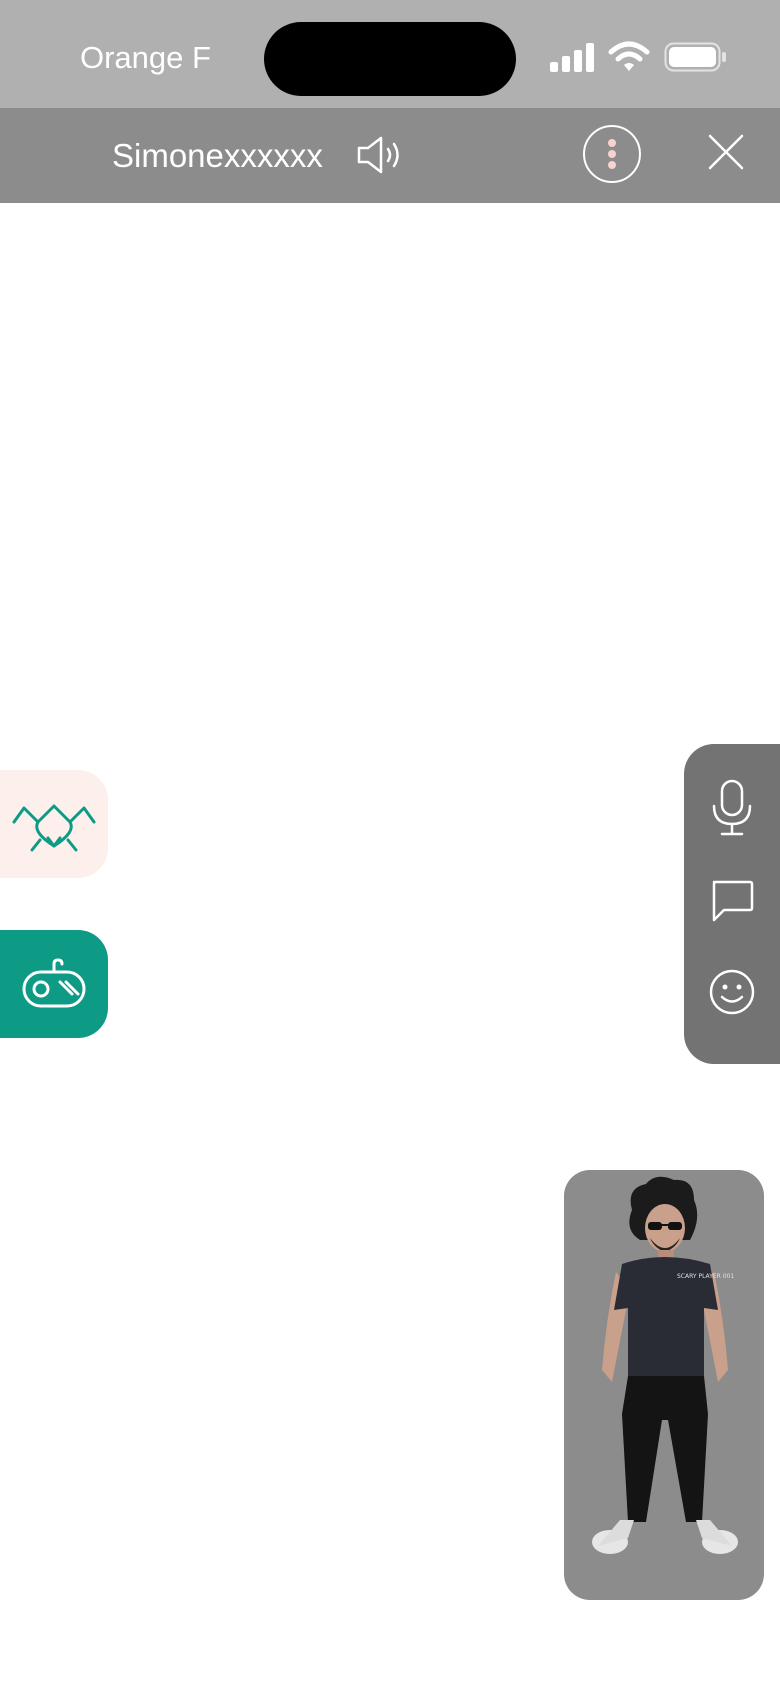  I want to click on chat-bubble-icon, so click(733, 901).